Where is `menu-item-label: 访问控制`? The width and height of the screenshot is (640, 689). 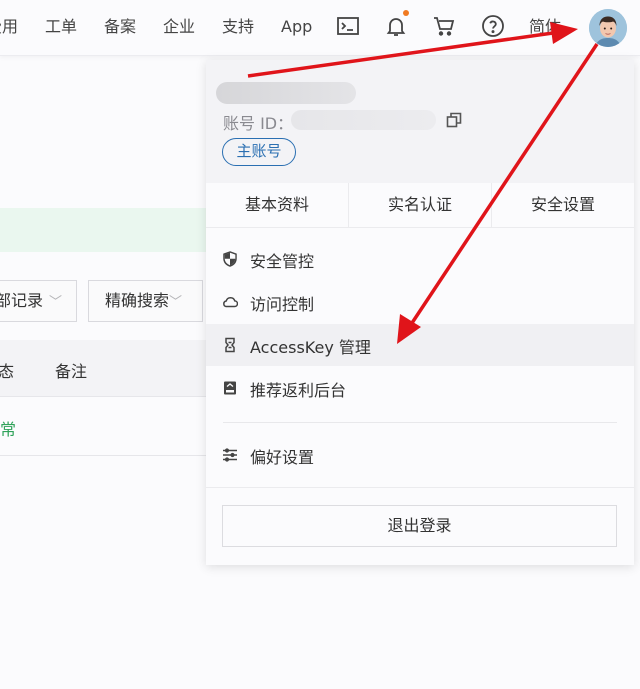 menu-item-label: 访问控制 is located at coordinates (282, 304).